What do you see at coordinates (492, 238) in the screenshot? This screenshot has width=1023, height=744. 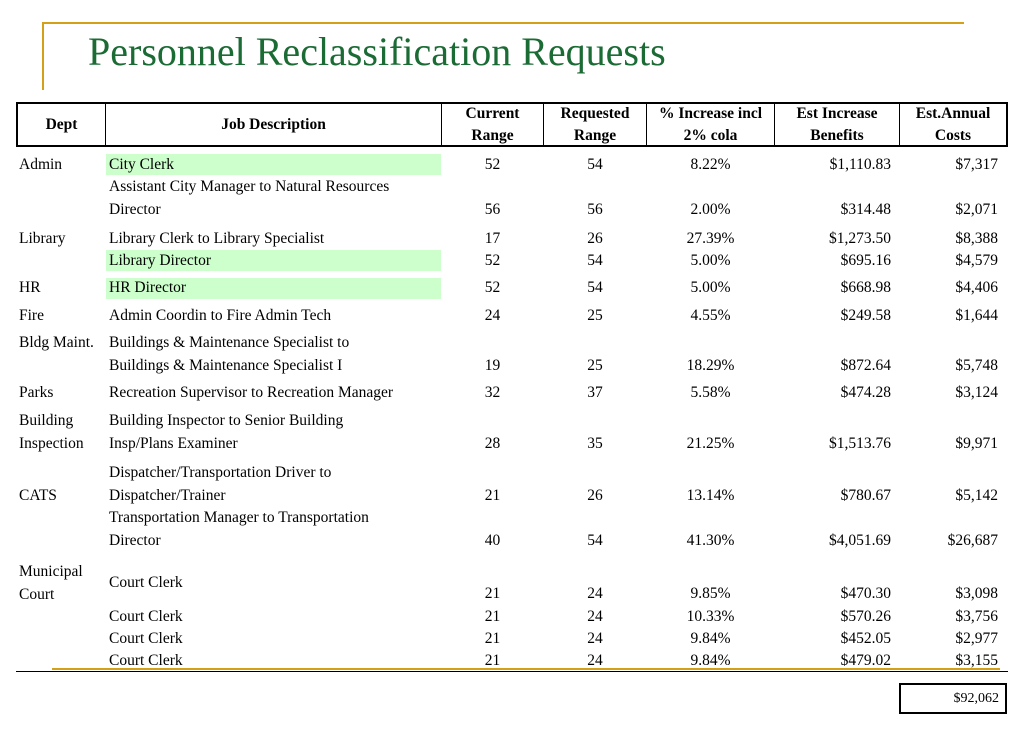 I see `current-range-cell: 17` at bounding box center [492, 238].